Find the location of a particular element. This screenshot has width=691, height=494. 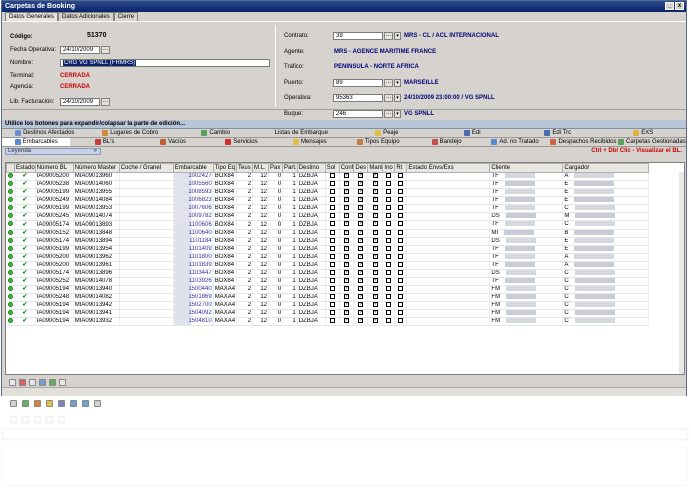

column-header: Cargador is located at coordinates (606, 168).